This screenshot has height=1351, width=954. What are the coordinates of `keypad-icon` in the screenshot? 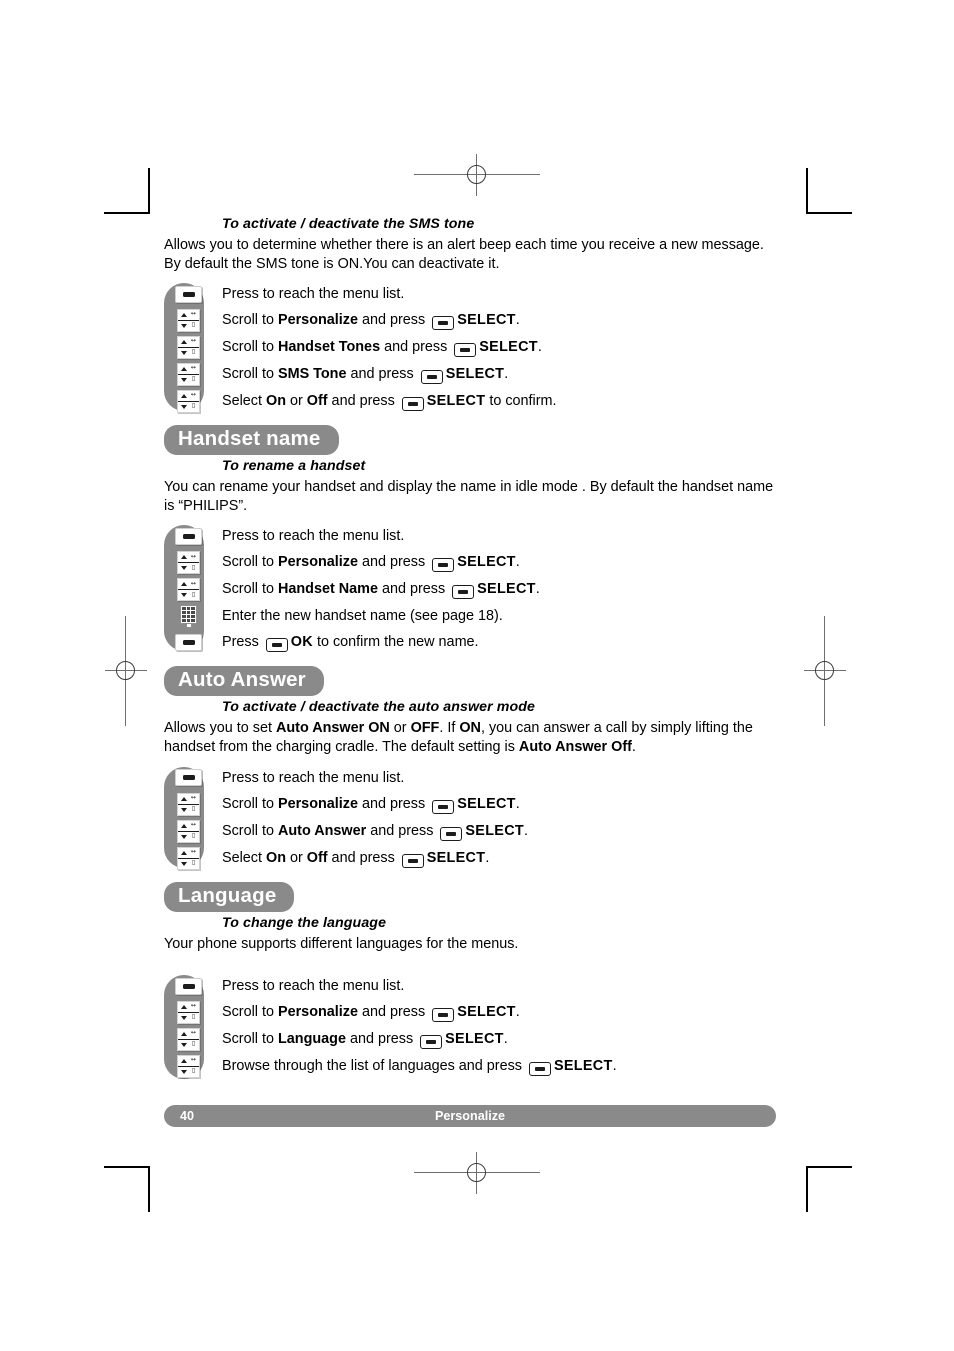 It's located at (188, 616).